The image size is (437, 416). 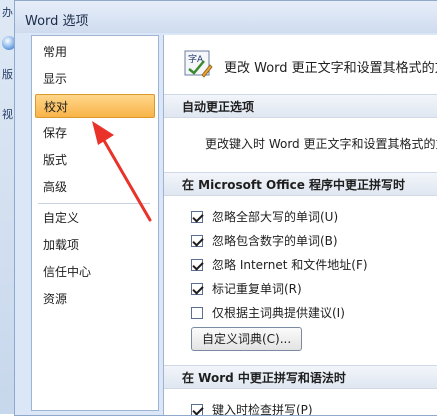 What do you see at coordinates (57, 21) in the screenshot?
I see `dialog-title: Word 选项` at bounding box center [57, 21].